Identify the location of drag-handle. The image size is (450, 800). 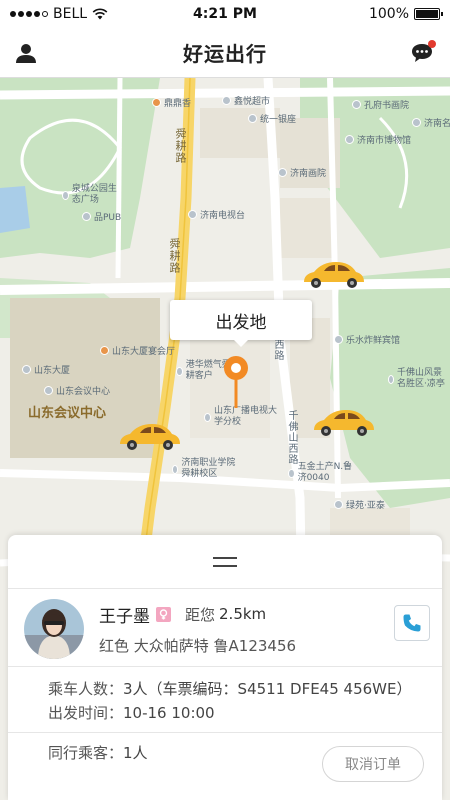
(225, 562).